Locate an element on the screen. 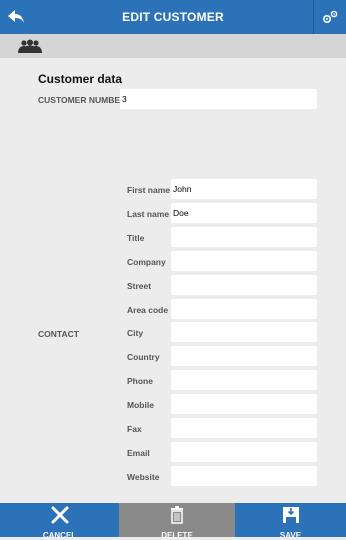 This screenshot has height=540, width=346. settings-button is located at coordinates (329, 17).